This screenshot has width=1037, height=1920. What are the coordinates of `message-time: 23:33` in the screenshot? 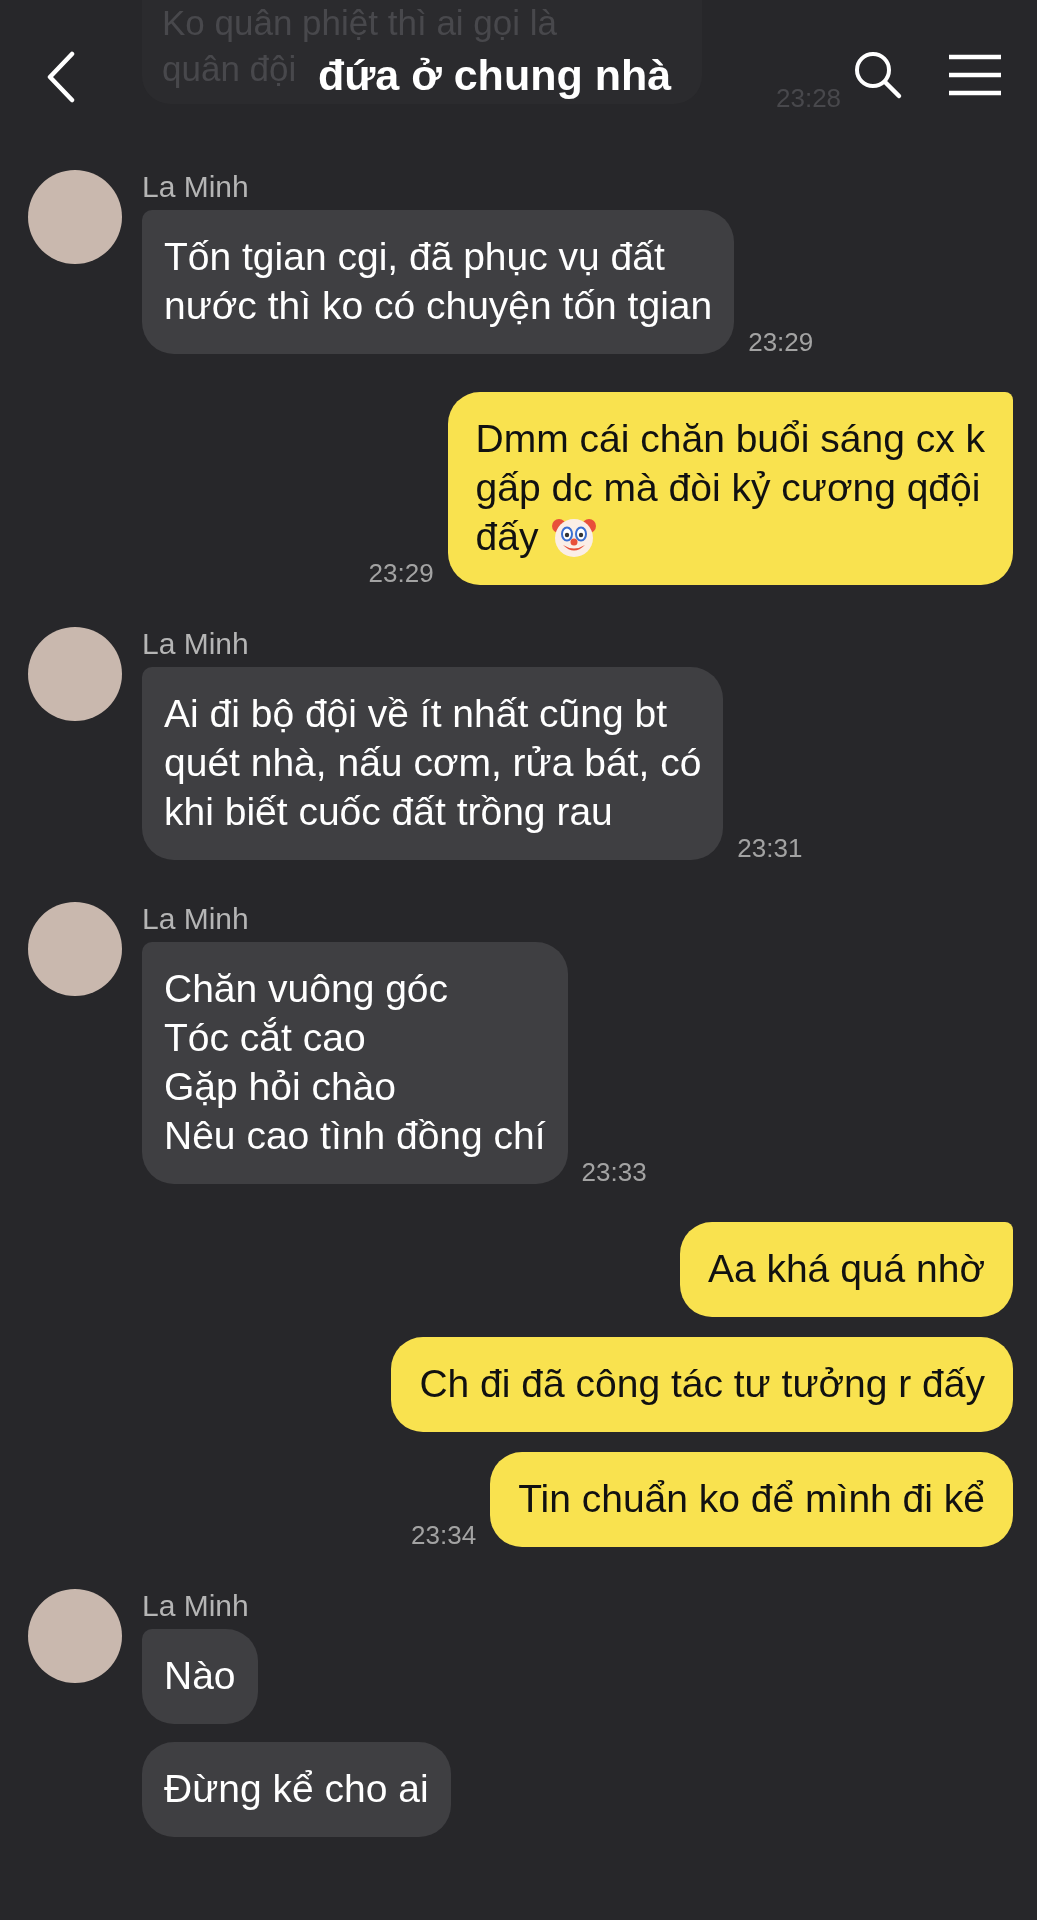 It's located at (614, 1172).